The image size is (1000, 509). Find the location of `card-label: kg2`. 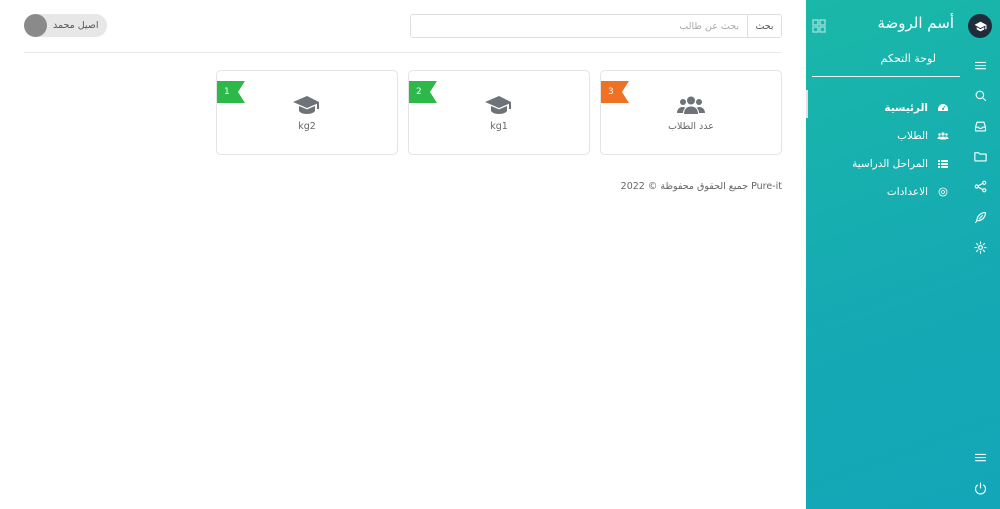

card-label: kg2 is located at coordinates (307, 126).